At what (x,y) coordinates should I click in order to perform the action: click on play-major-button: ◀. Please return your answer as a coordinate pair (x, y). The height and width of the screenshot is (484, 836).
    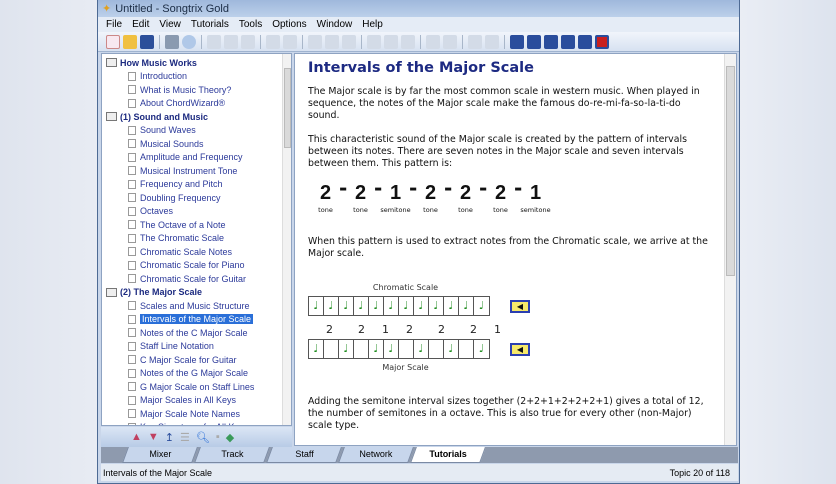
    Looking at the image, I should click on (520, 349).